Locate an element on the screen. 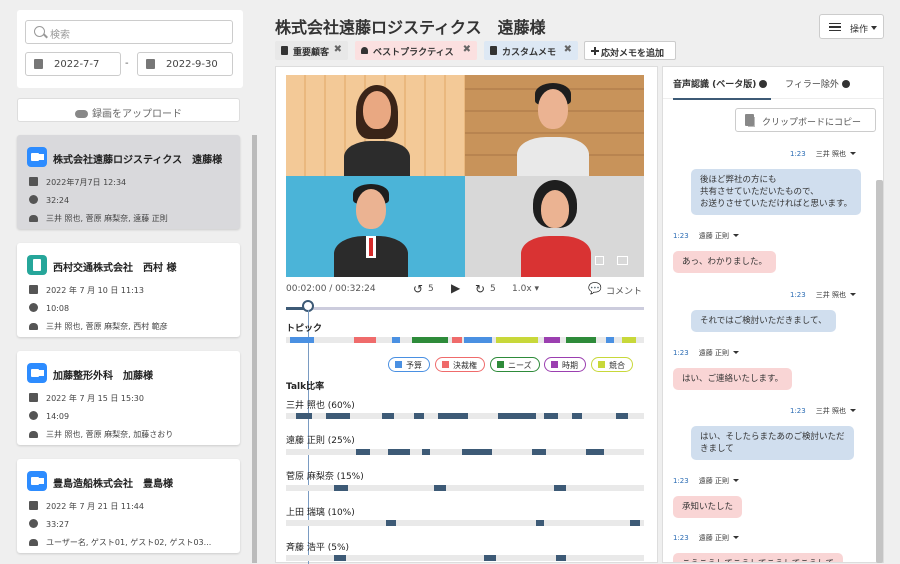 This screenshot has width=900, height=564. document-icon is located at coordinates (37, 265).